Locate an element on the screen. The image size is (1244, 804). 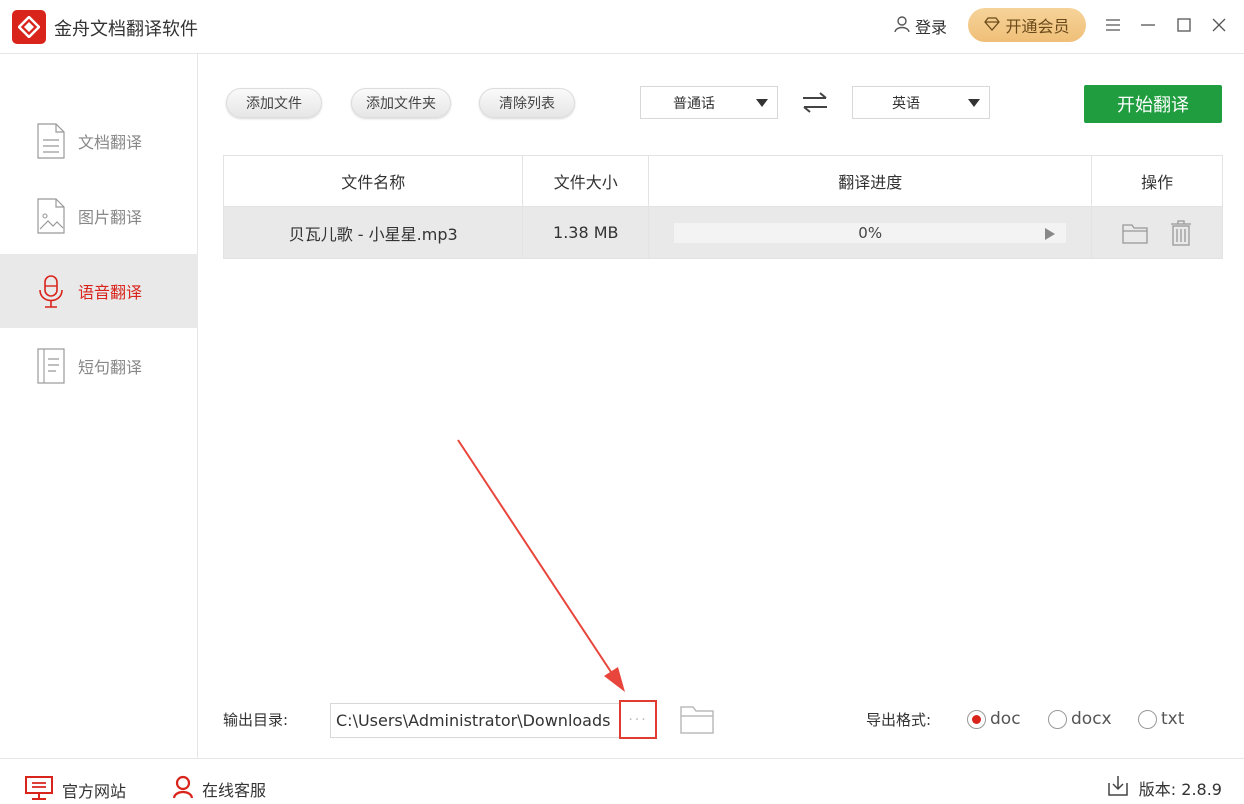
browse-button: ··· is located at coordinates (638, 719).